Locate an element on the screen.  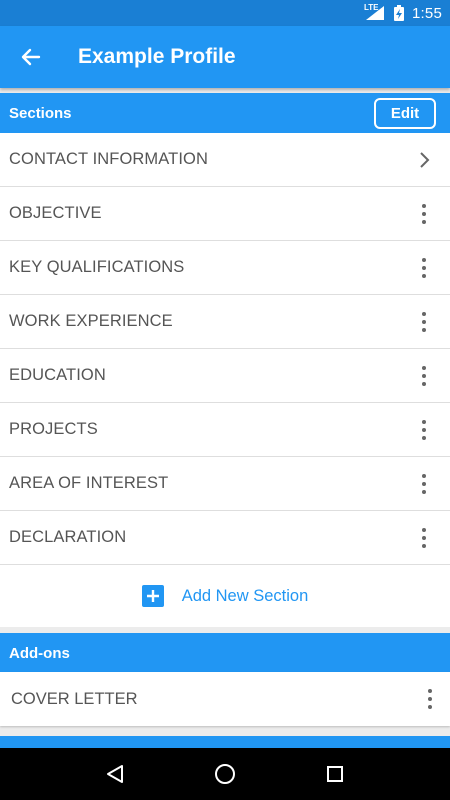
addons-header: Add-ons is located at coordinates (225, 653).